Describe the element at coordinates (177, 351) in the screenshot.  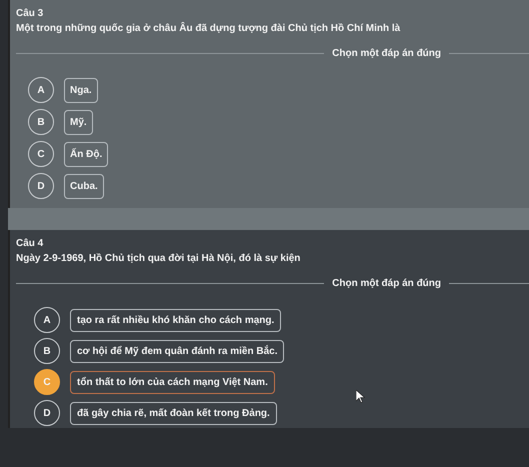
I see `answer-option: cơ hội để Mỹ đem quân đánh ra miền Bắc.` at that location.